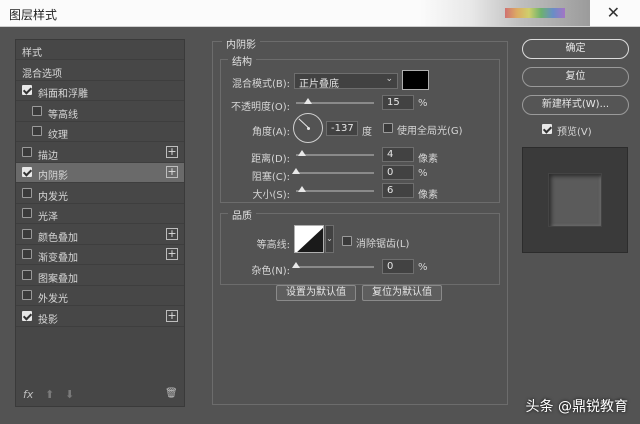 The image size is (640, 424). I want to click on style-preview, so click(575, 200).